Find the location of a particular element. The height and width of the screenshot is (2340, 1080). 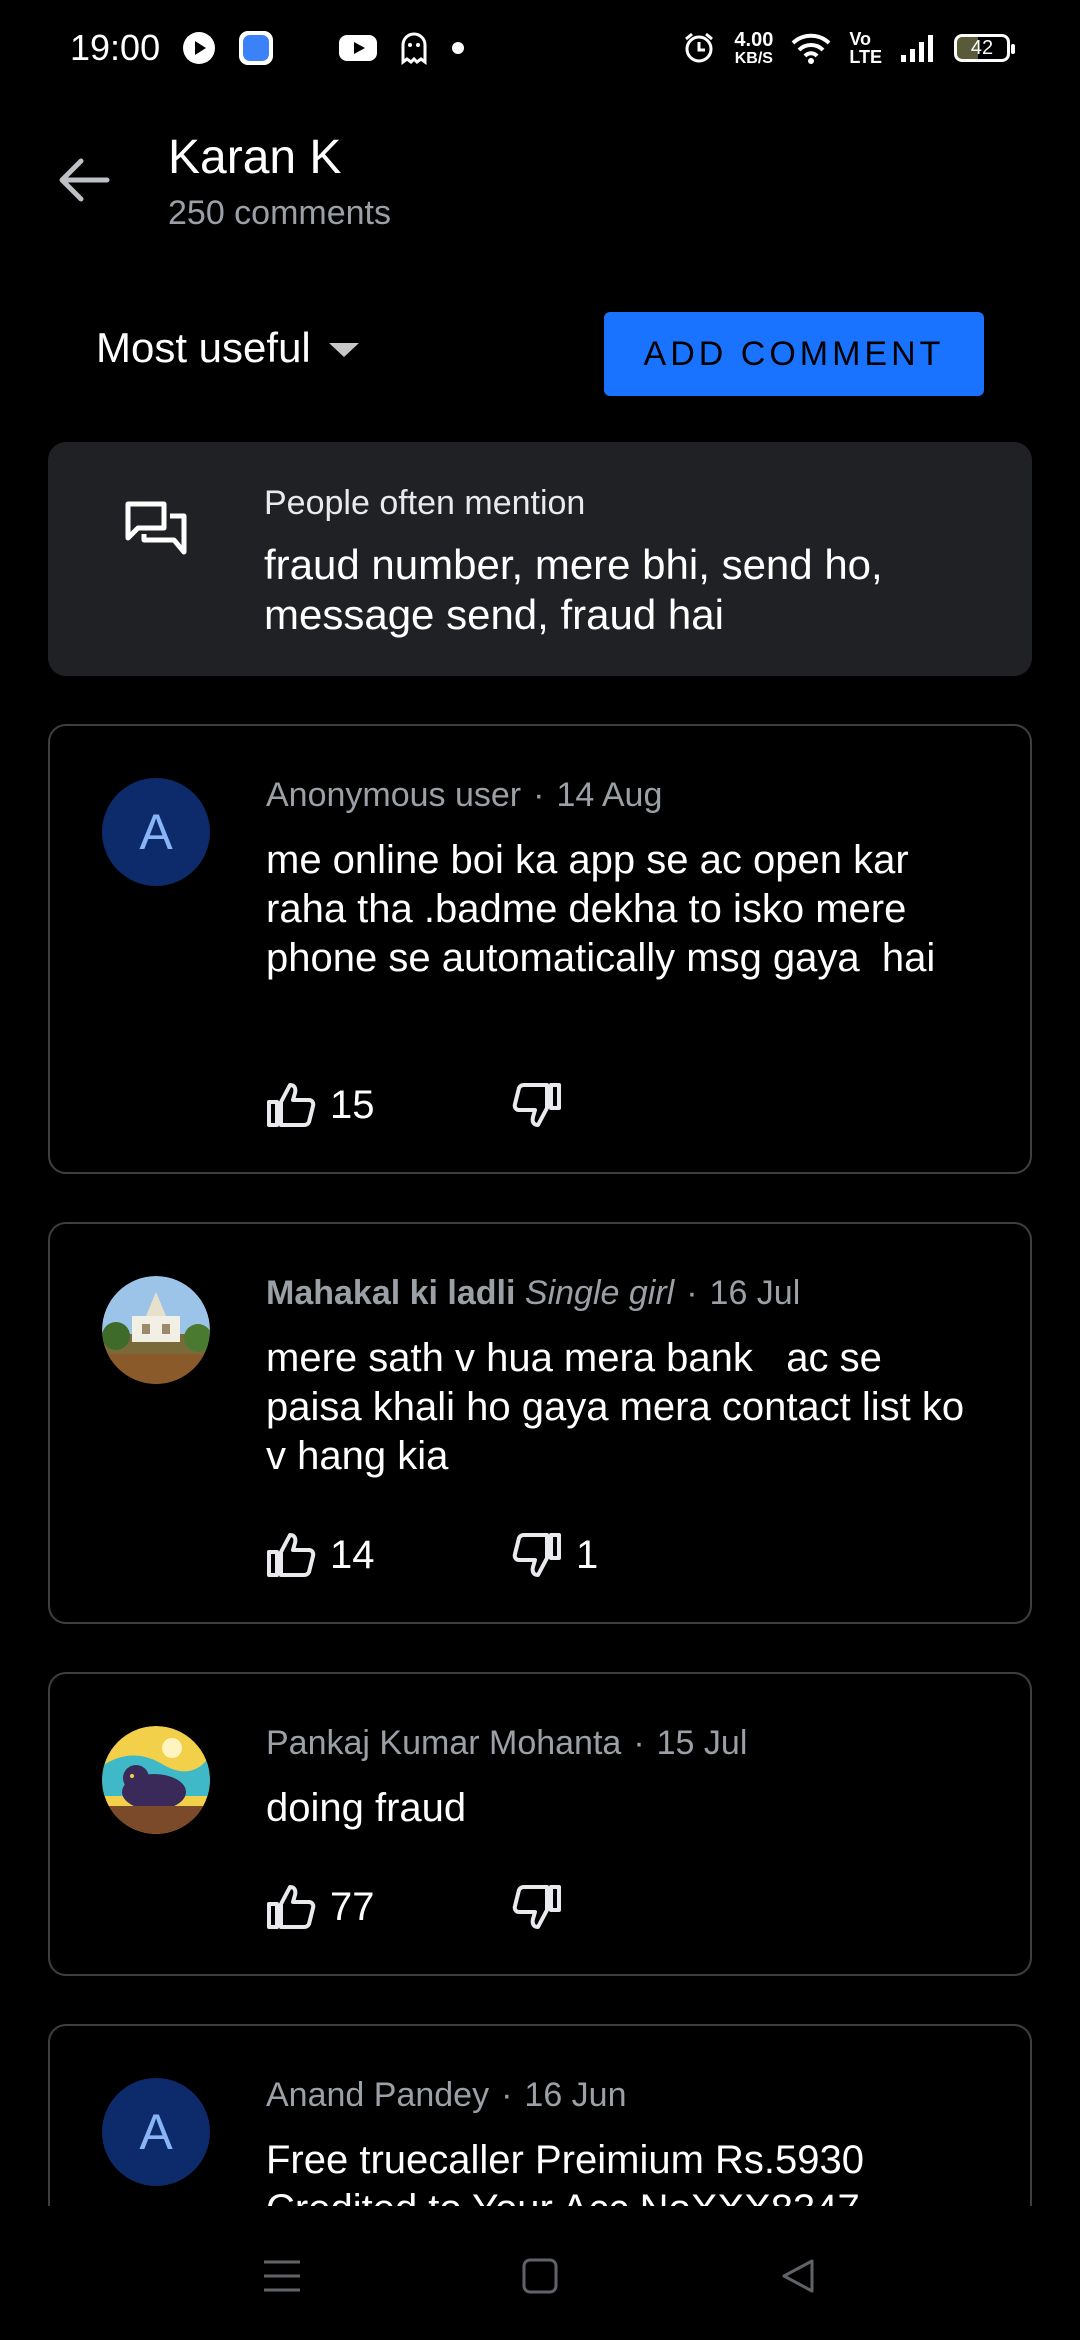

menu-nav-button is located at coordinates (282, 2276).